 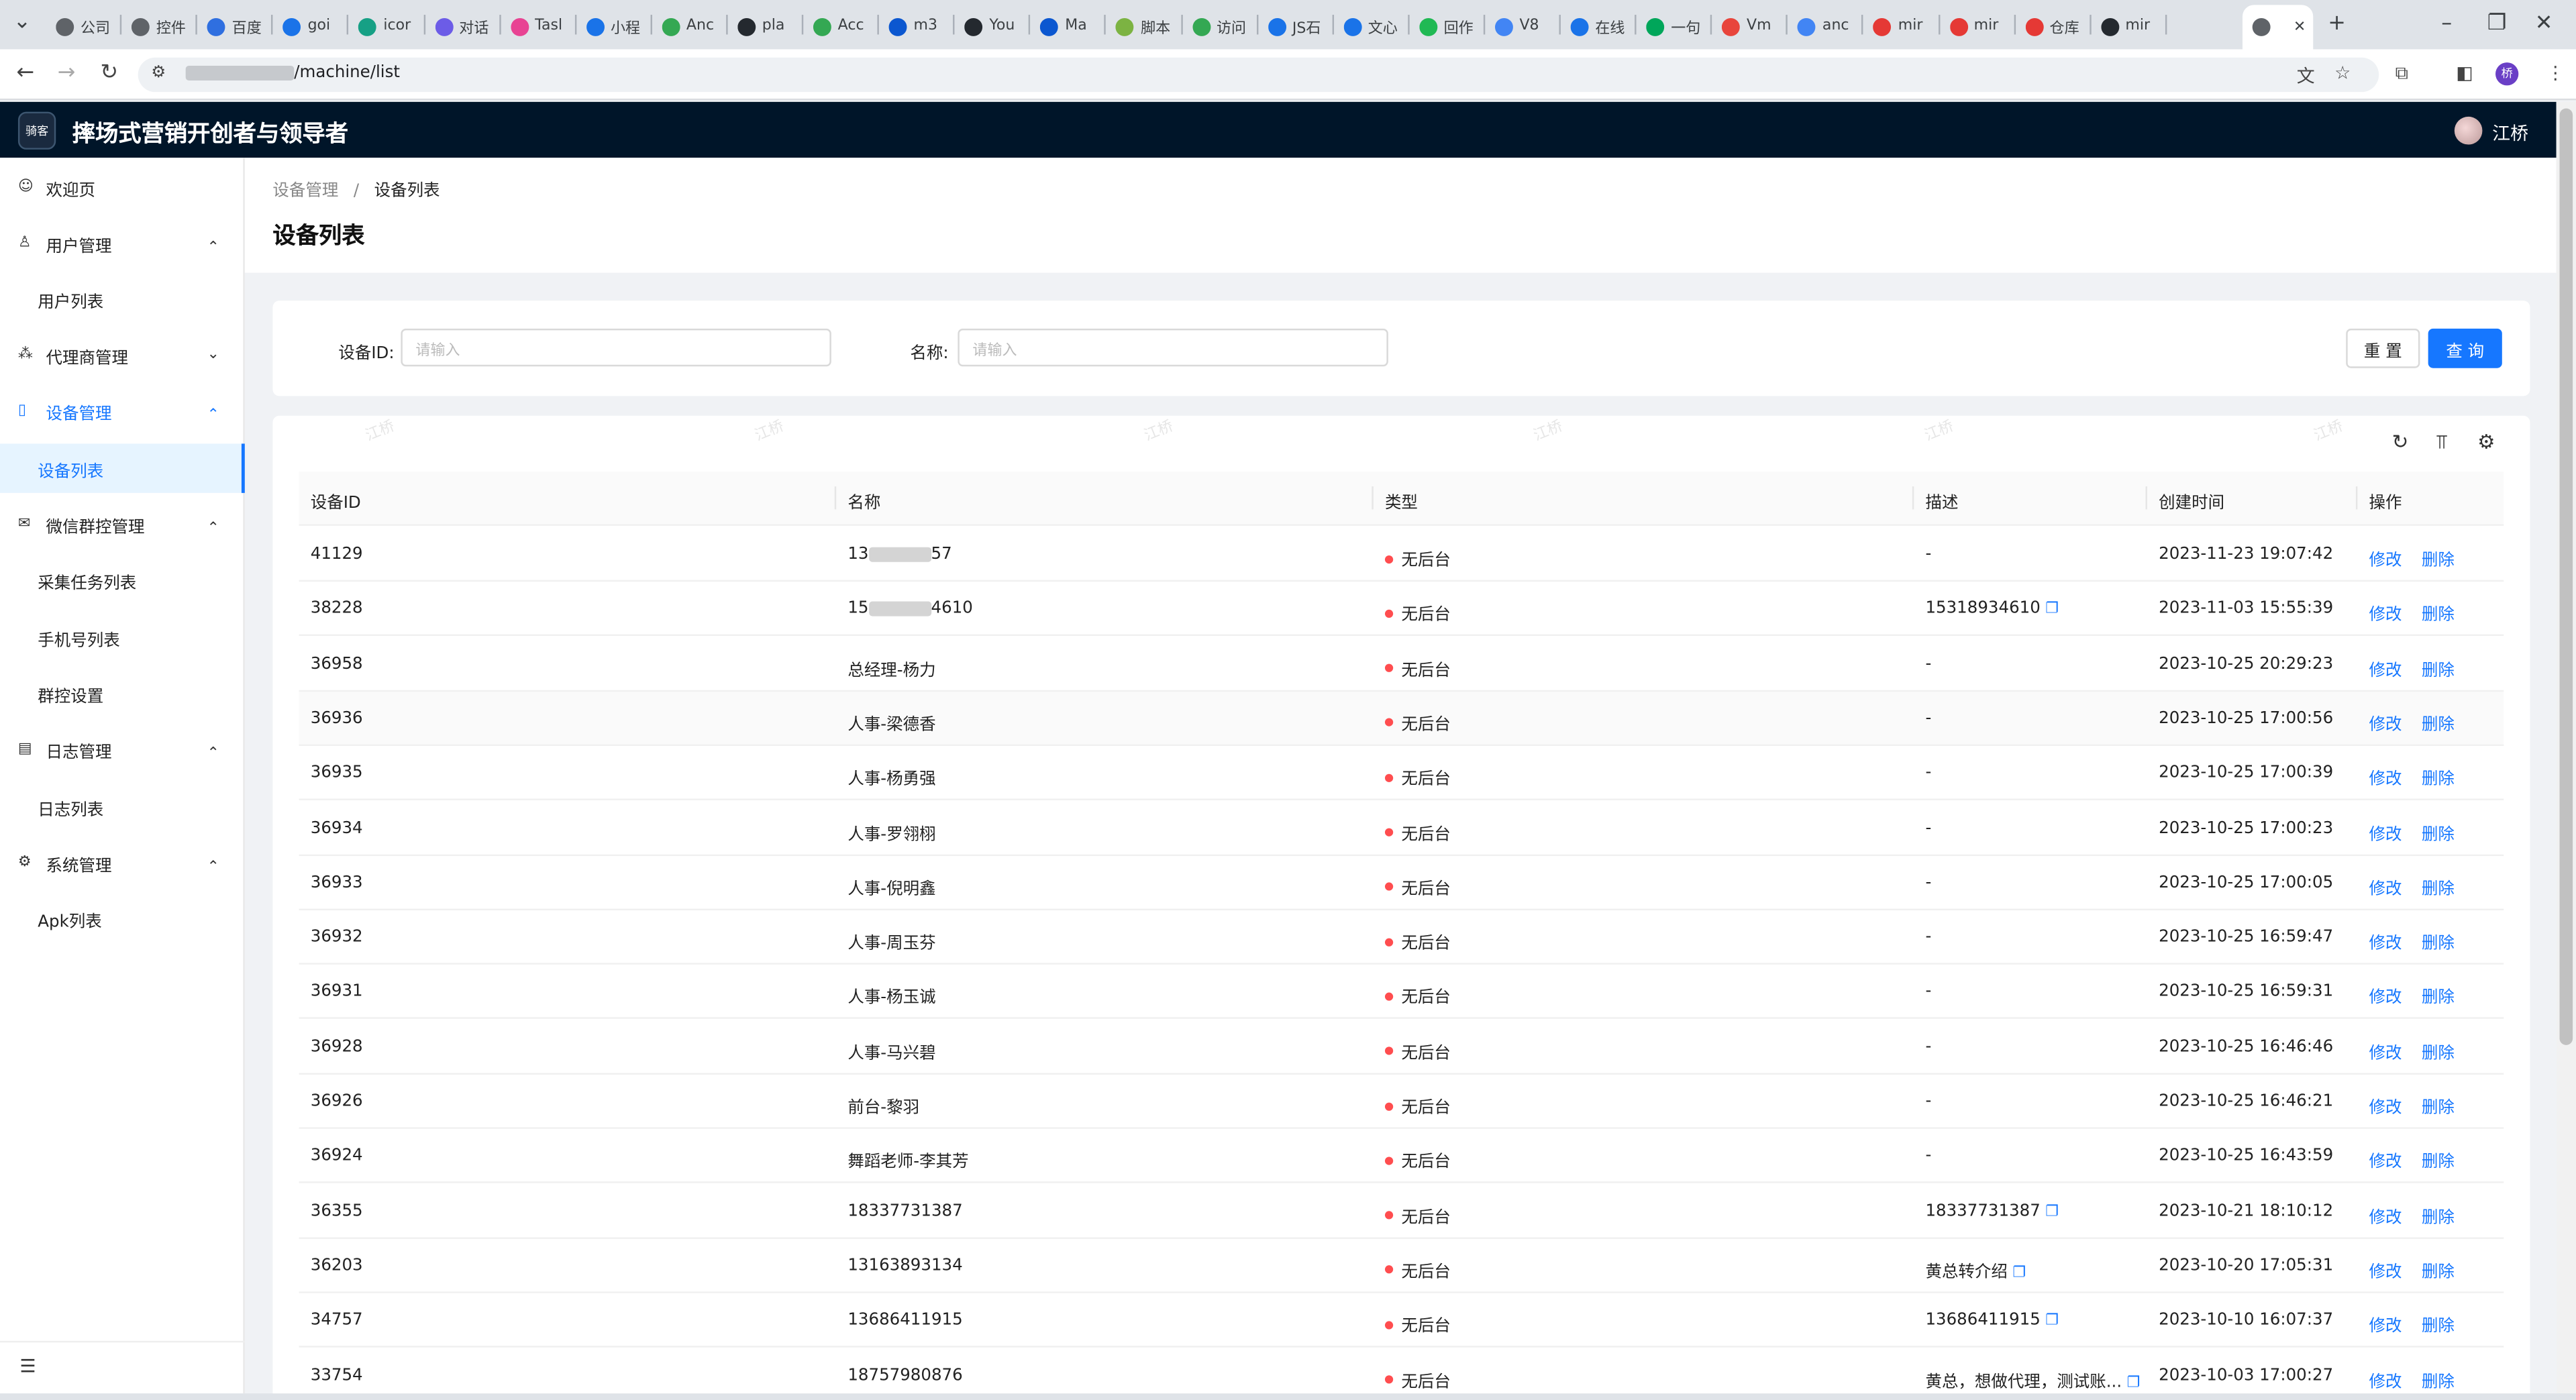 What do you see at coordinates (1173, 347) in the screenshot?
I see `name-input: 请输入` at bounding box center [1173, 347].